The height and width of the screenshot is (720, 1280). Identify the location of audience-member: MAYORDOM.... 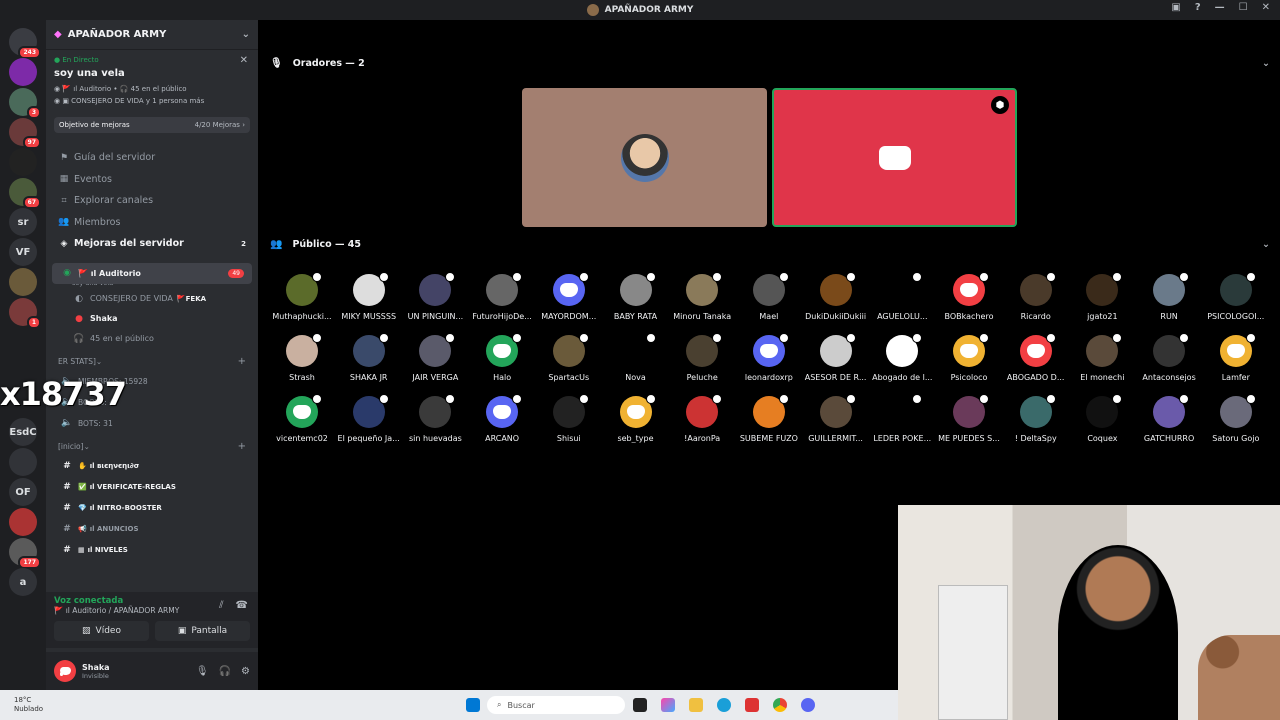
(569, 296).